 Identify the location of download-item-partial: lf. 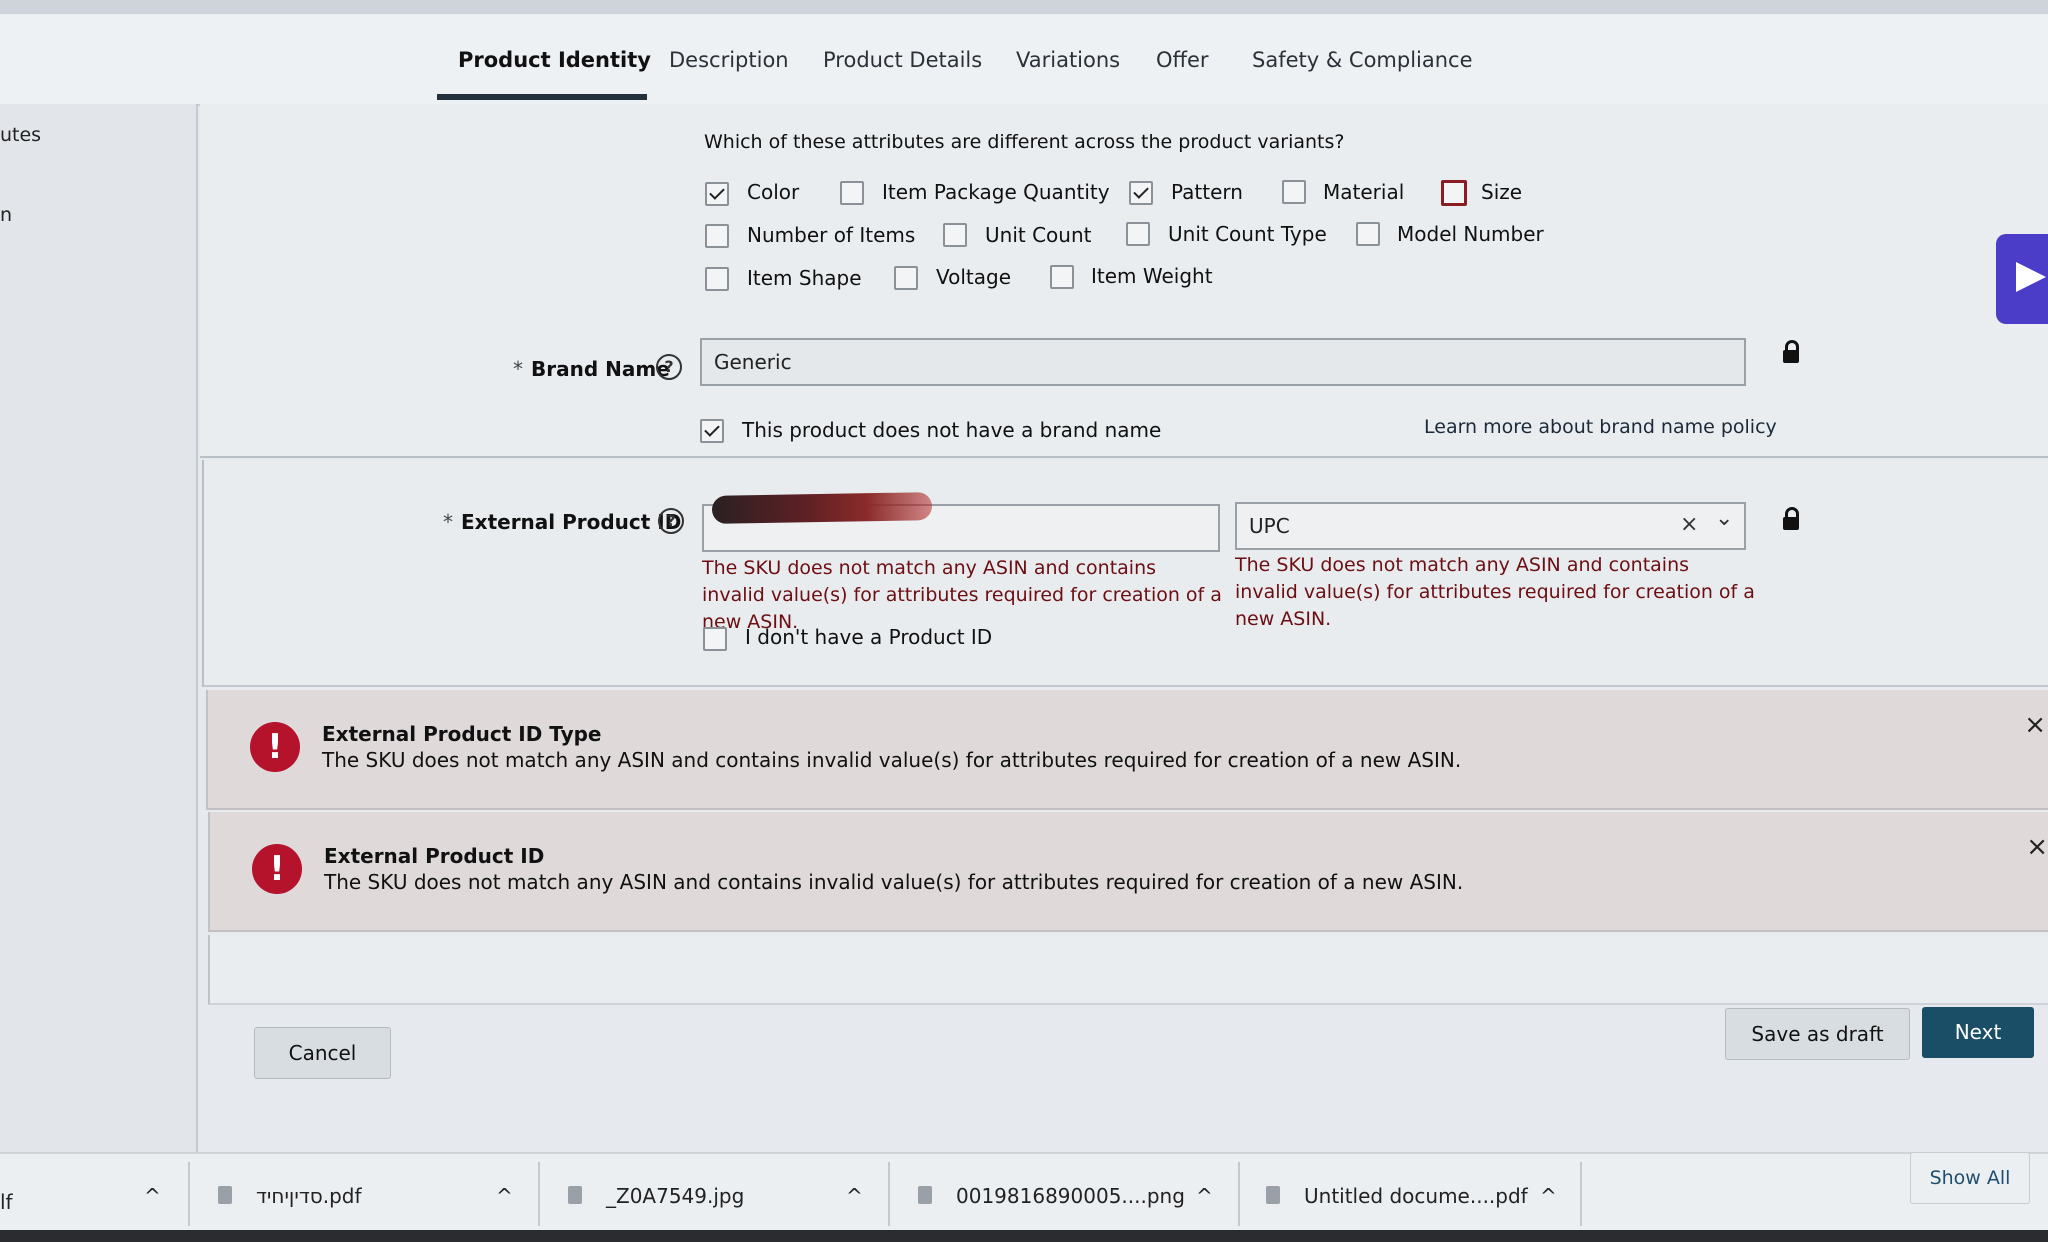
(6, 1202).